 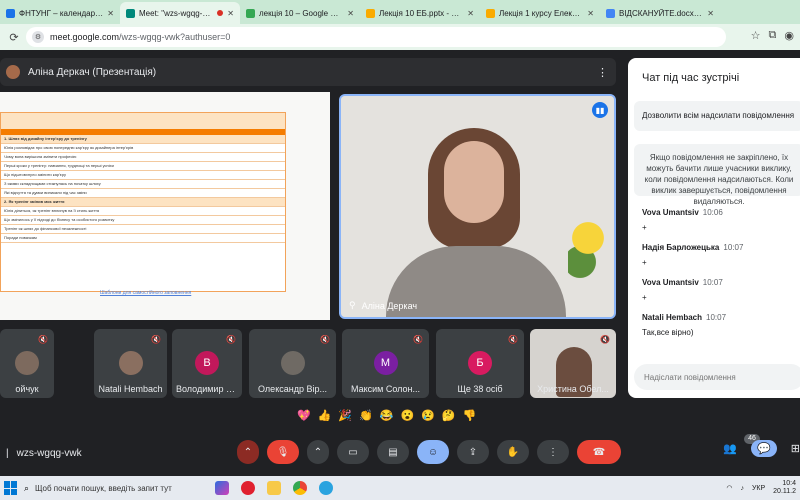 What do you see at coordinates (176, 13) in the screenshot?
I see `tab-label: Meet: "wzs-wgqg-vwk"` at bounding box center [176, 13].